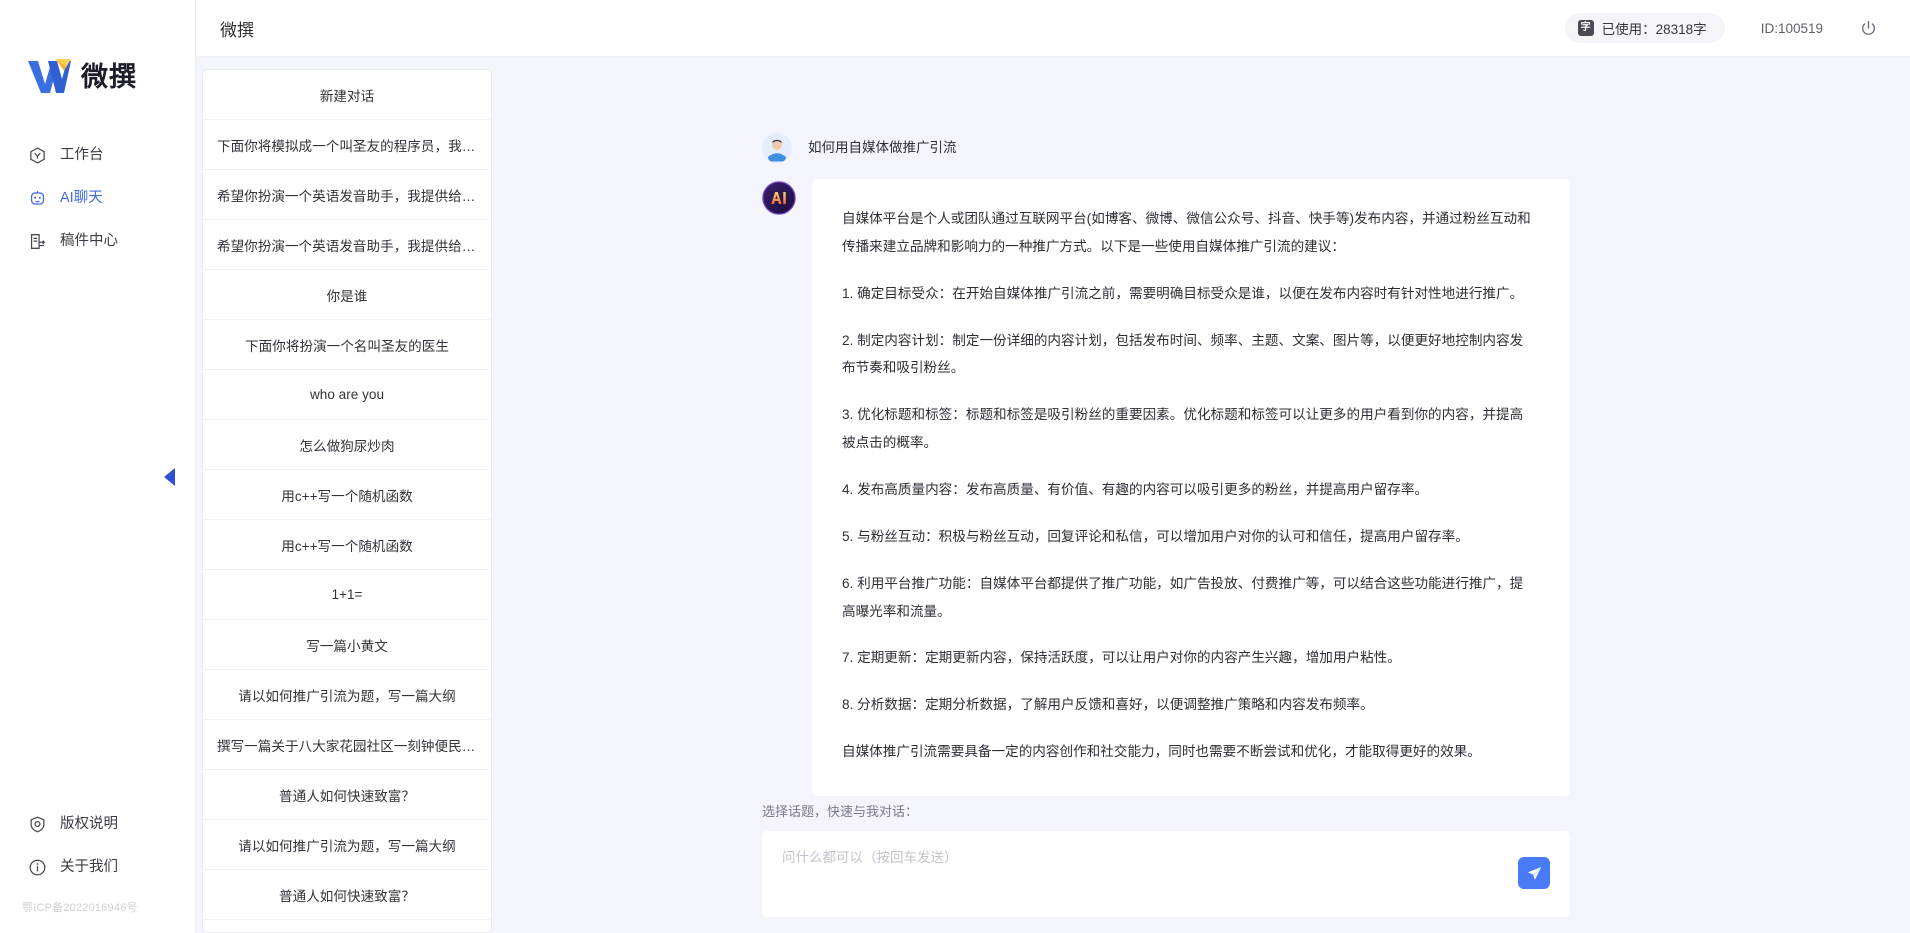 The width and height of the screenshot is (1910, 933). I want to click on conversation-item: 你是谁, so click(347, 295).